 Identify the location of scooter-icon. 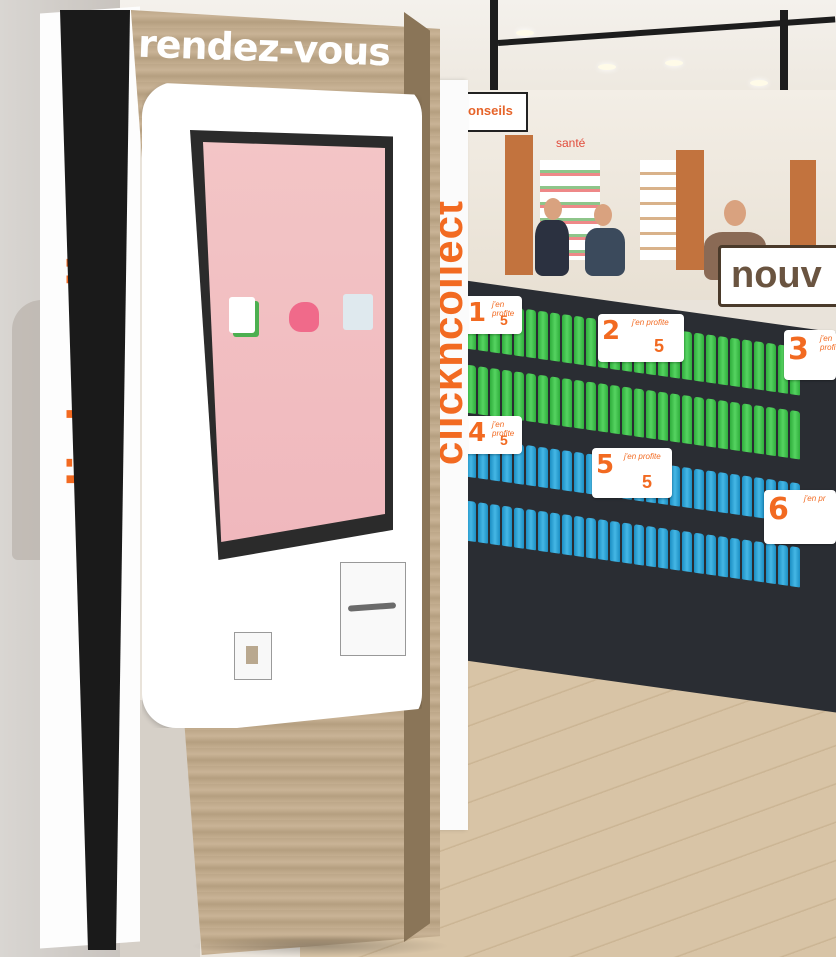
(304, 317).